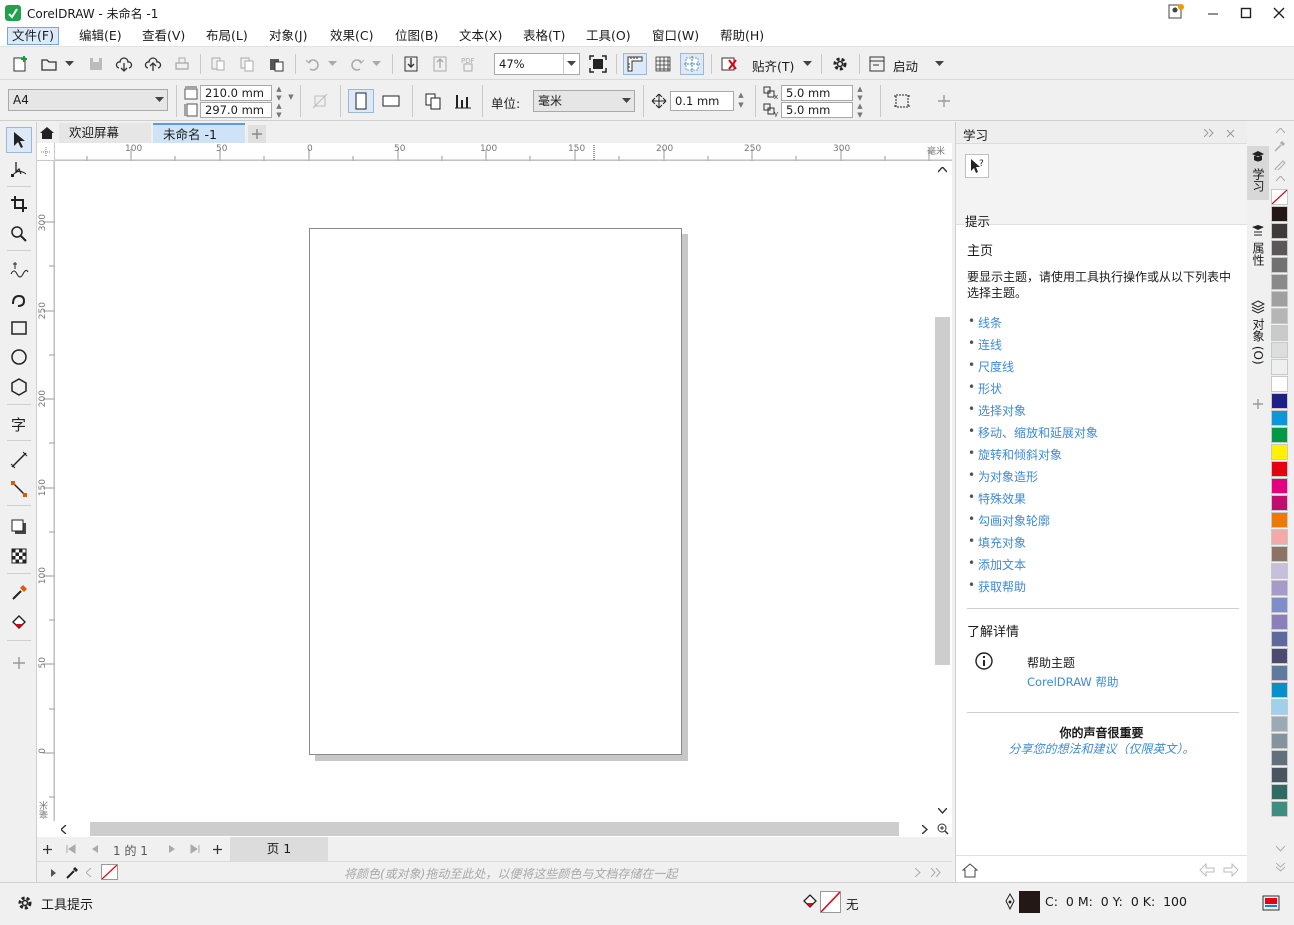 This screenshot has height=925, width=1294. I want to click on duplicate-x-field: 5.0 mm, so click(817, 93).